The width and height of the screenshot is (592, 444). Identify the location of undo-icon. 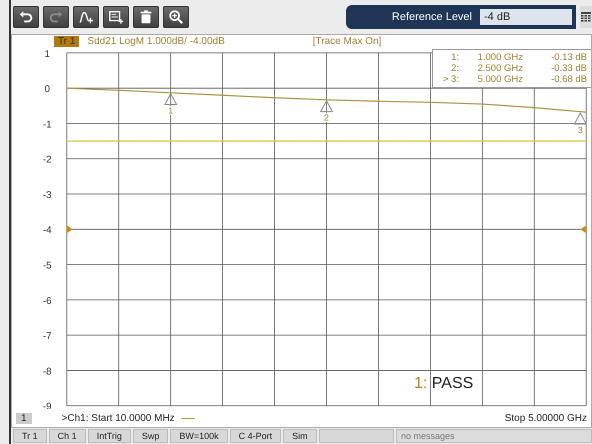
(26, 17).